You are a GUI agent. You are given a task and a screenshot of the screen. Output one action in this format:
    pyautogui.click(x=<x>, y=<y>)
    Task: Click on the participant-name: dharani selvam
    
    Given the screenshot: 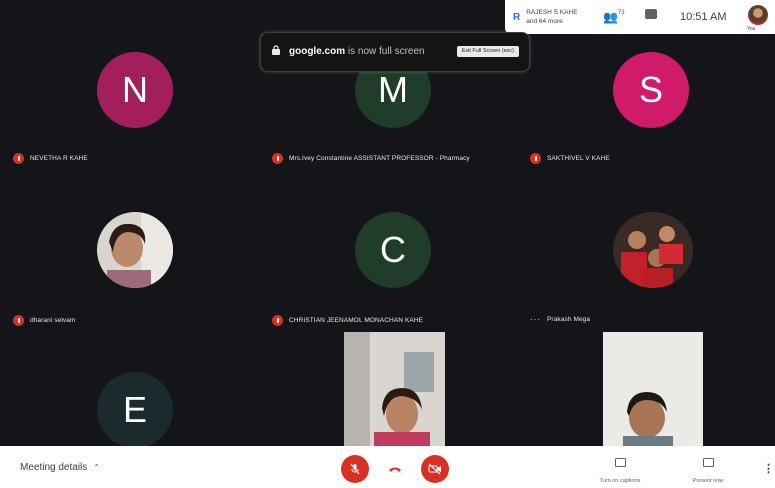 What is the action you would take?
    pyautogui.click(x=53, y=320)
    